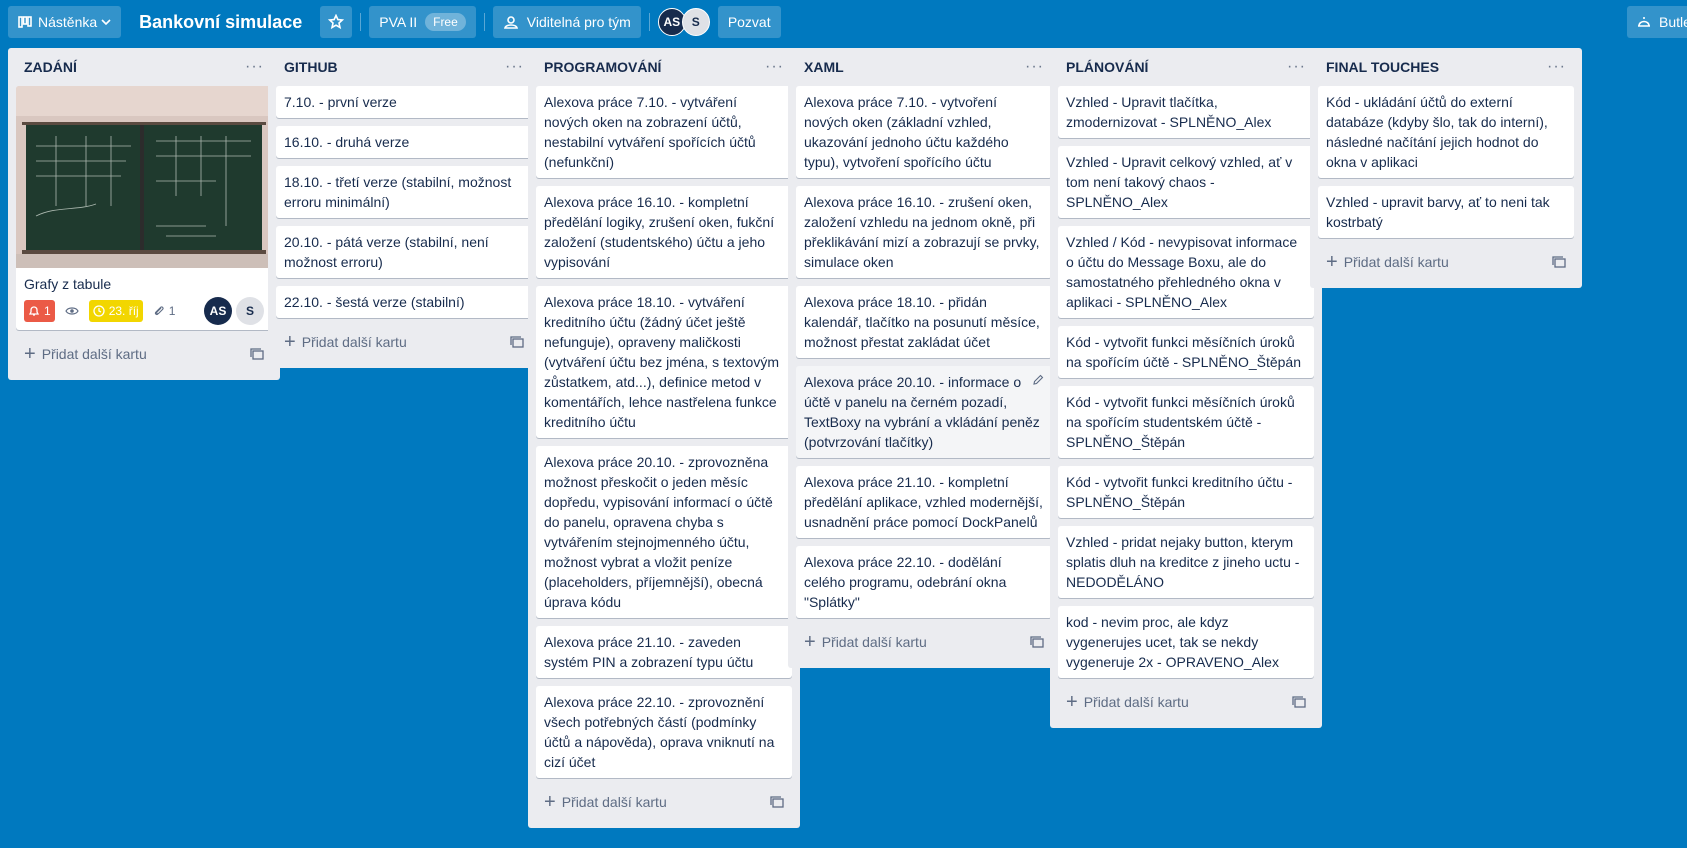 This screenshot has height=848, width=1687. I want to click on notification-count: 1, so click(47, 311).